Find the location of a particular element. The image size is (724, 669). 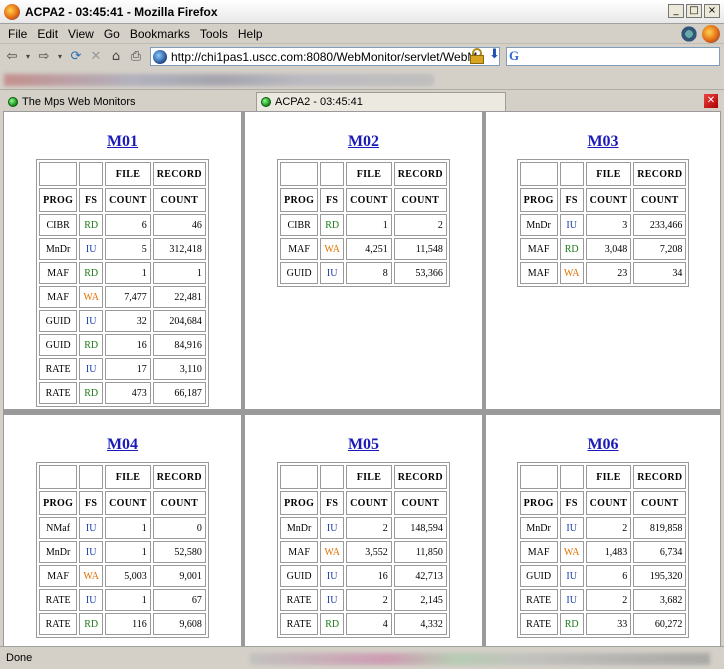

menu-view: View is located at coordinates (81, 34).